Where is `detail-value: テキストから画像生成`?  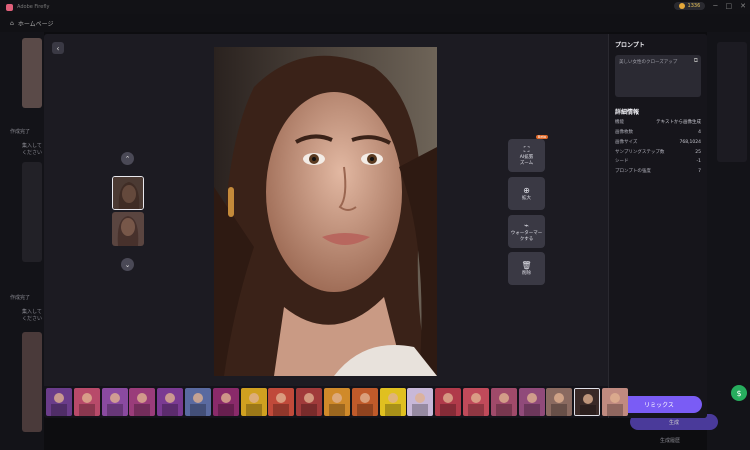
detail-value: テキストから画像生成 is located at coordinates (678, 122).